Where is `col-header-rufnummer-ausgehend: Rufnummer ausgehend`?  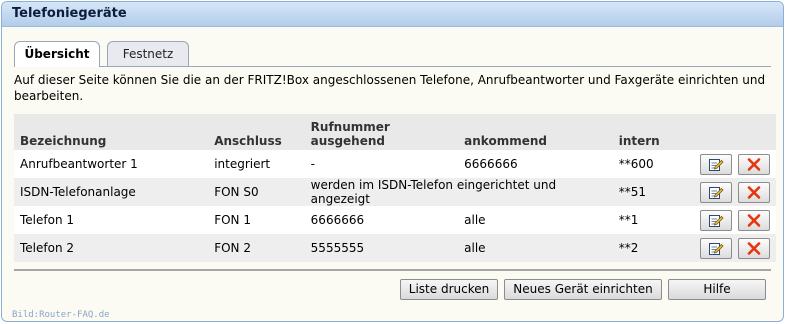
col-header-rufnummer-ausgehend: Rufnummer ausgehend is located at coordinates (381, 132).